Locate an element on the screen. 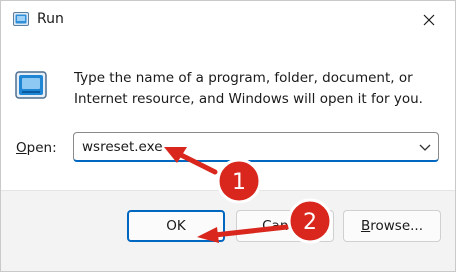 Image resolution: width=456 pixels, height=272 pixels. ok-button: OK is located at coordinates (176, 226).